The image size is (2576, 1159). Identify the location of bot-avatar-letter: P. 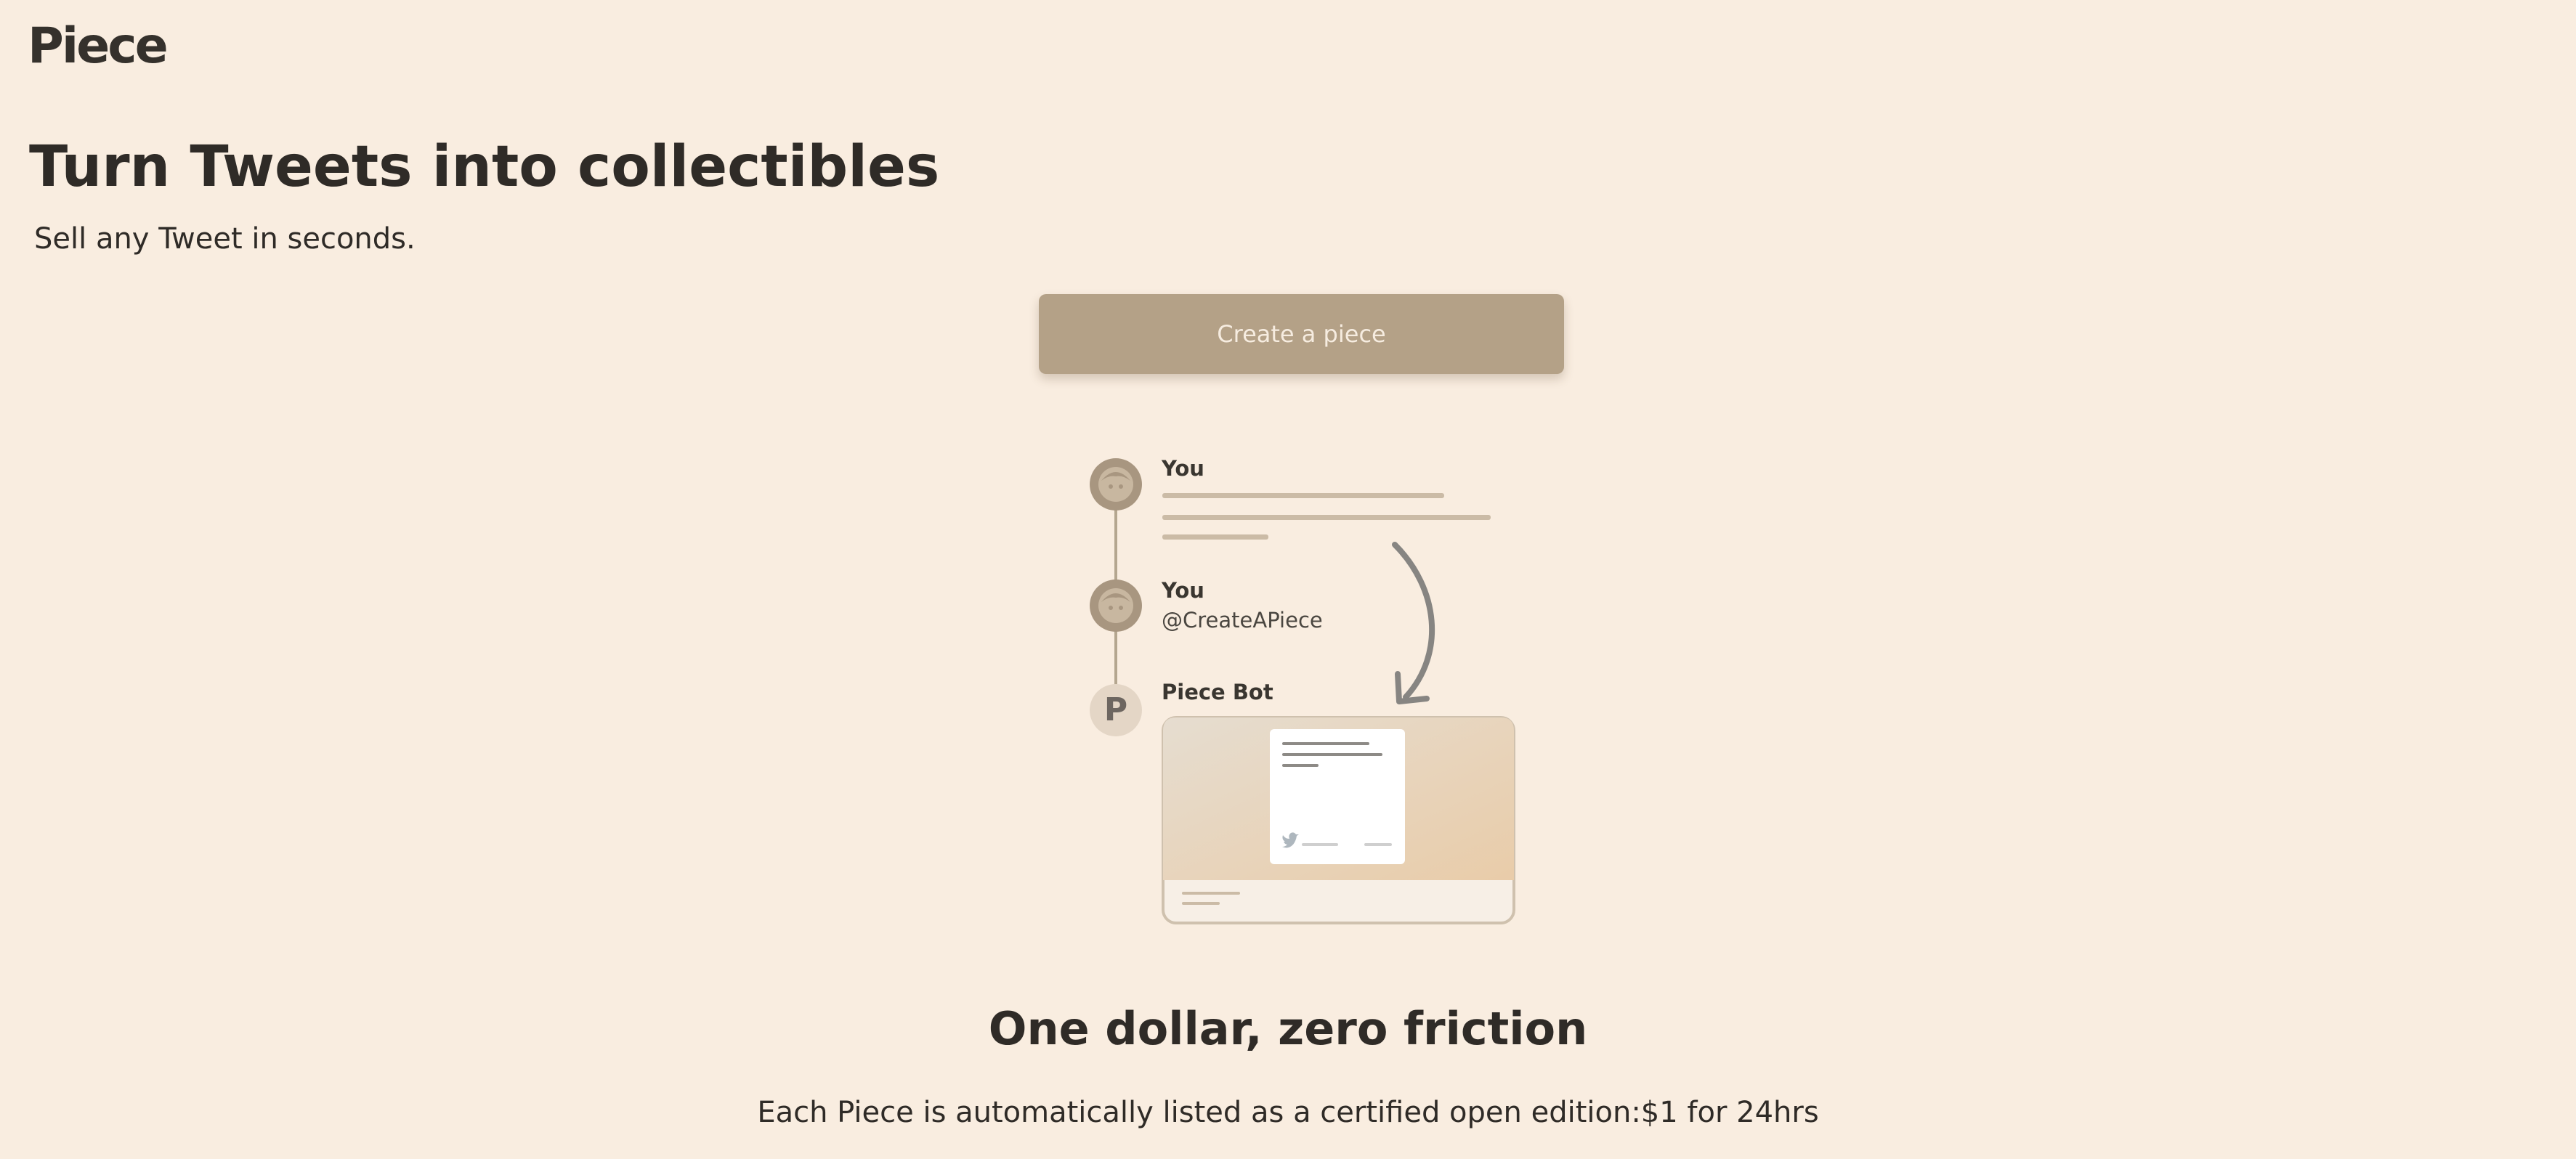
(1115, 709).